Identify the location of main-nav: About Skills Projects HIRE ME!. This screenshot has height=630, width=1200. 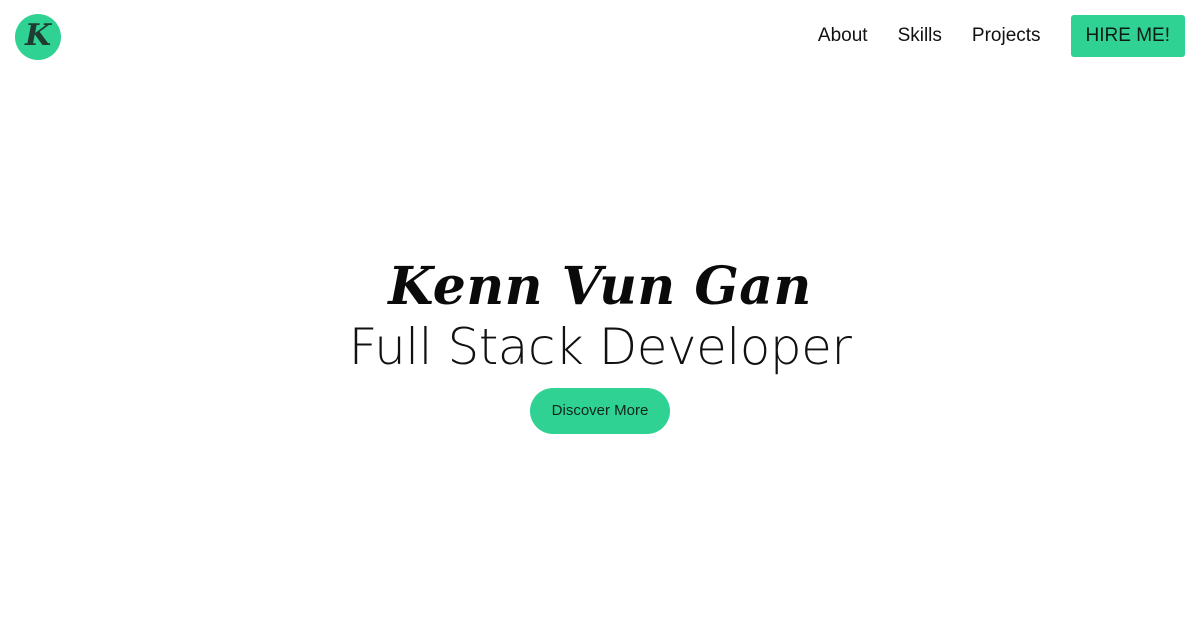
(1001, 35).